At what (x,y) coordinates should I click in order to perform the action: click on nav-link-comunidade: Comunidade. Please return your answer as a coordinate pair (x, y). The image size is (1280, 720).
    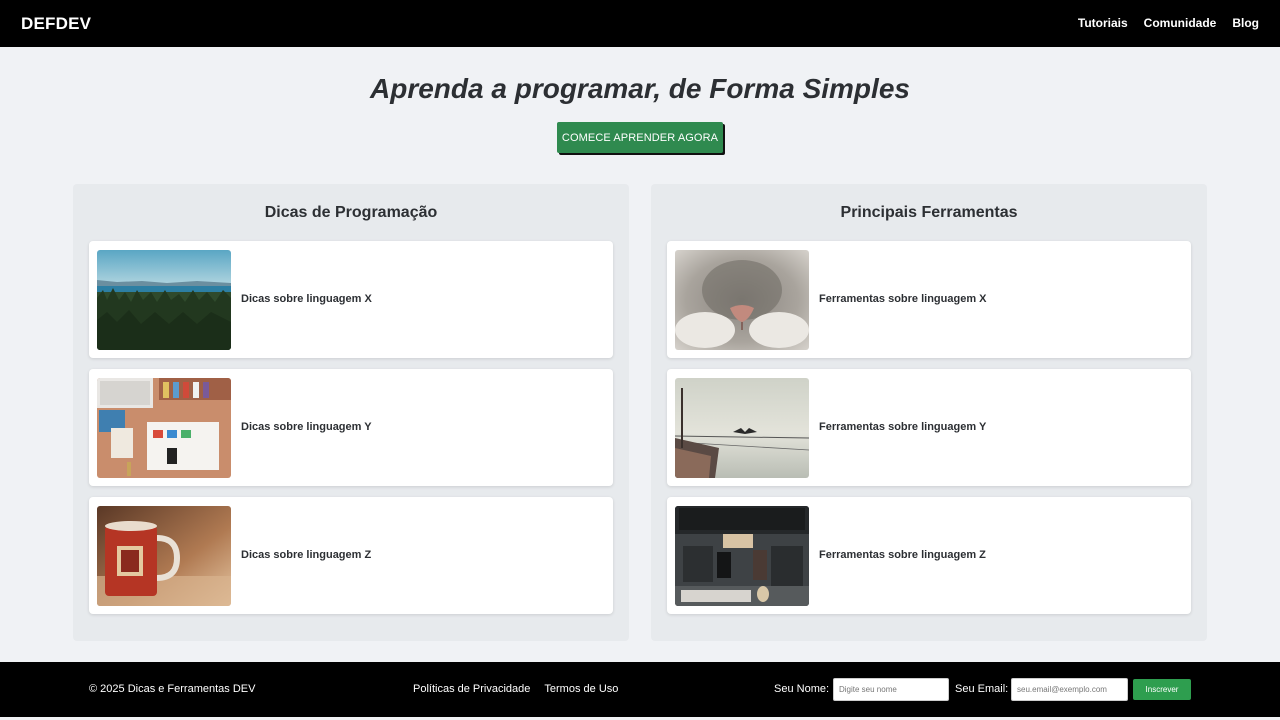
    Looking at the image, I should click on (1180, 23).